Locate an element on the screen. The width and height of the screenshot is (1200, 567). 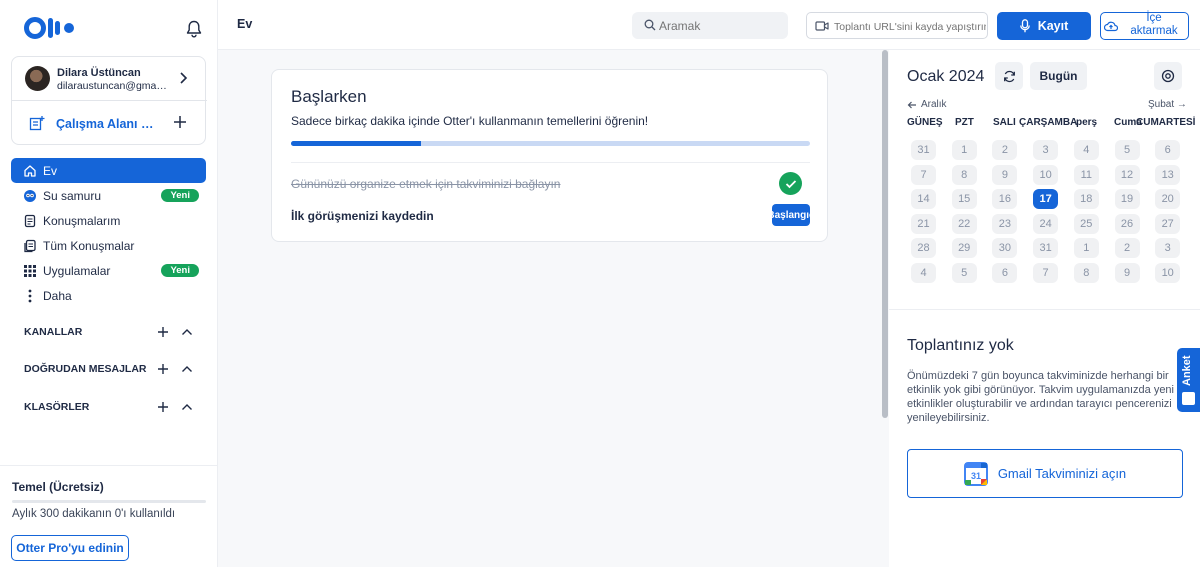
gear-icon is located at coordinates (1168, 76).